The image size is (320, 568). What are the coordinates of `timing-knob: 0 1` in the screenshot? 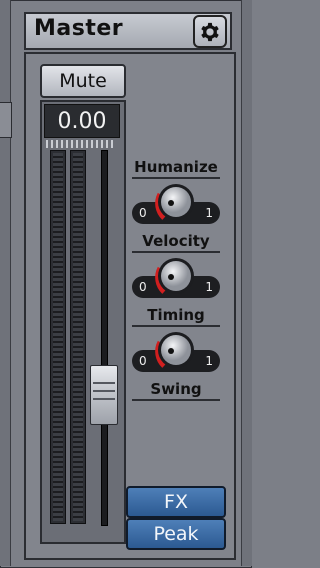 It's located at (176, 352).